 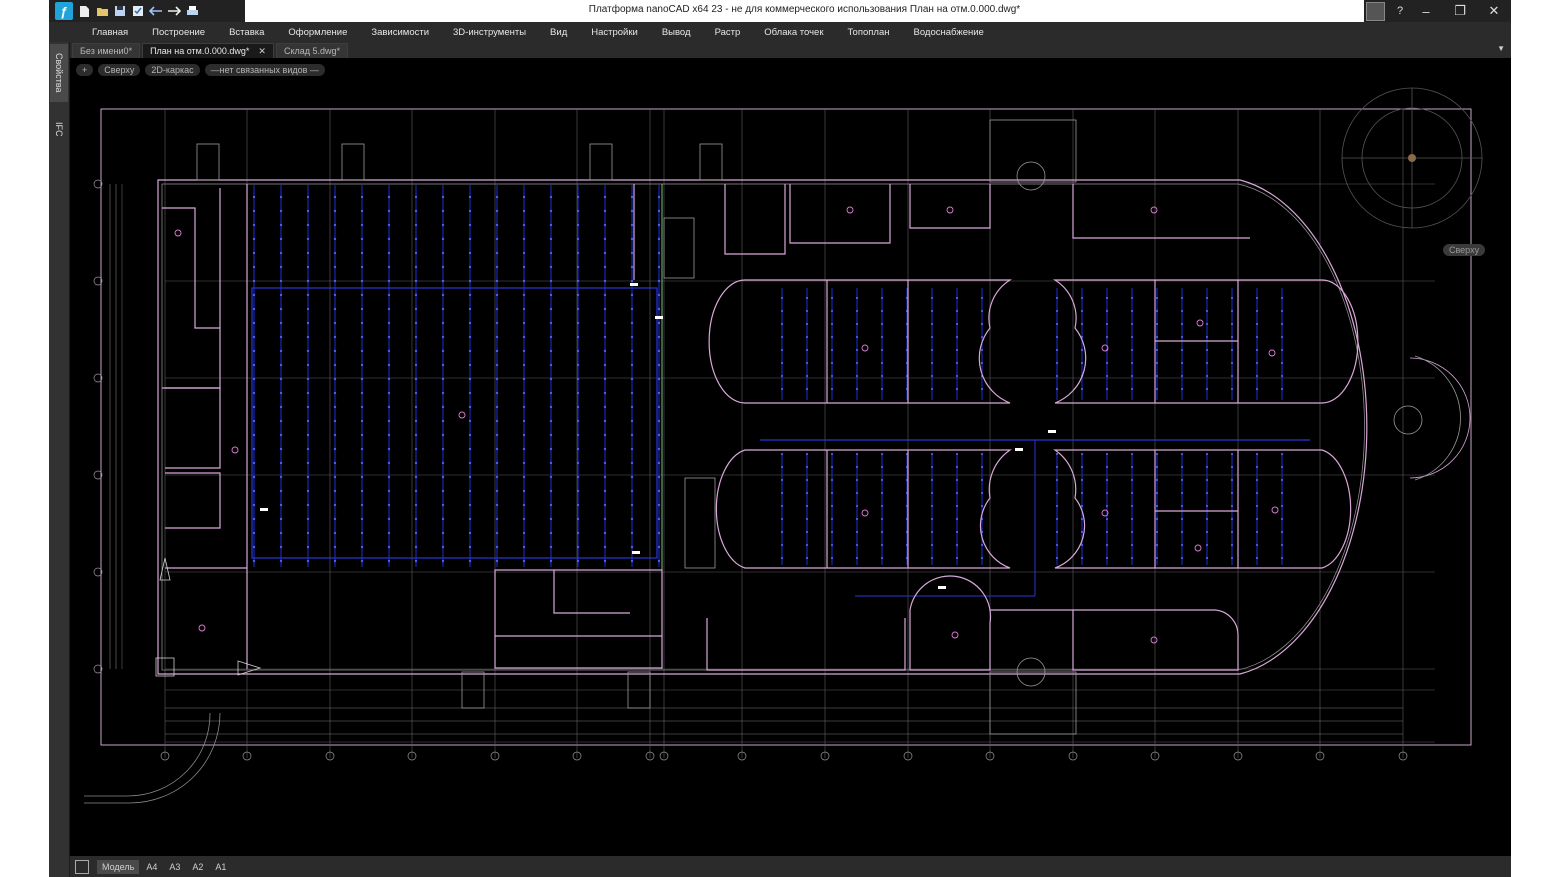 What do you see at coordinates (489, 32) in the screenshot?
I see `menu-item-3d-tools: 3D-инструменты` at bounding box center [489, 32].